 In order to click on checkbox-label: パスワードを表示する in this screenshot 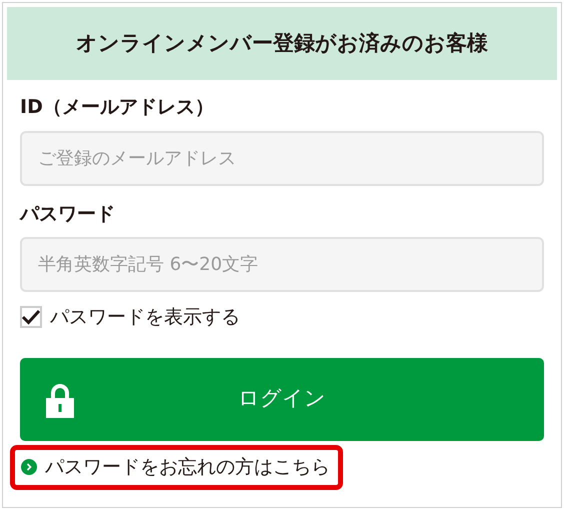, I will do `click(145, 317)`.